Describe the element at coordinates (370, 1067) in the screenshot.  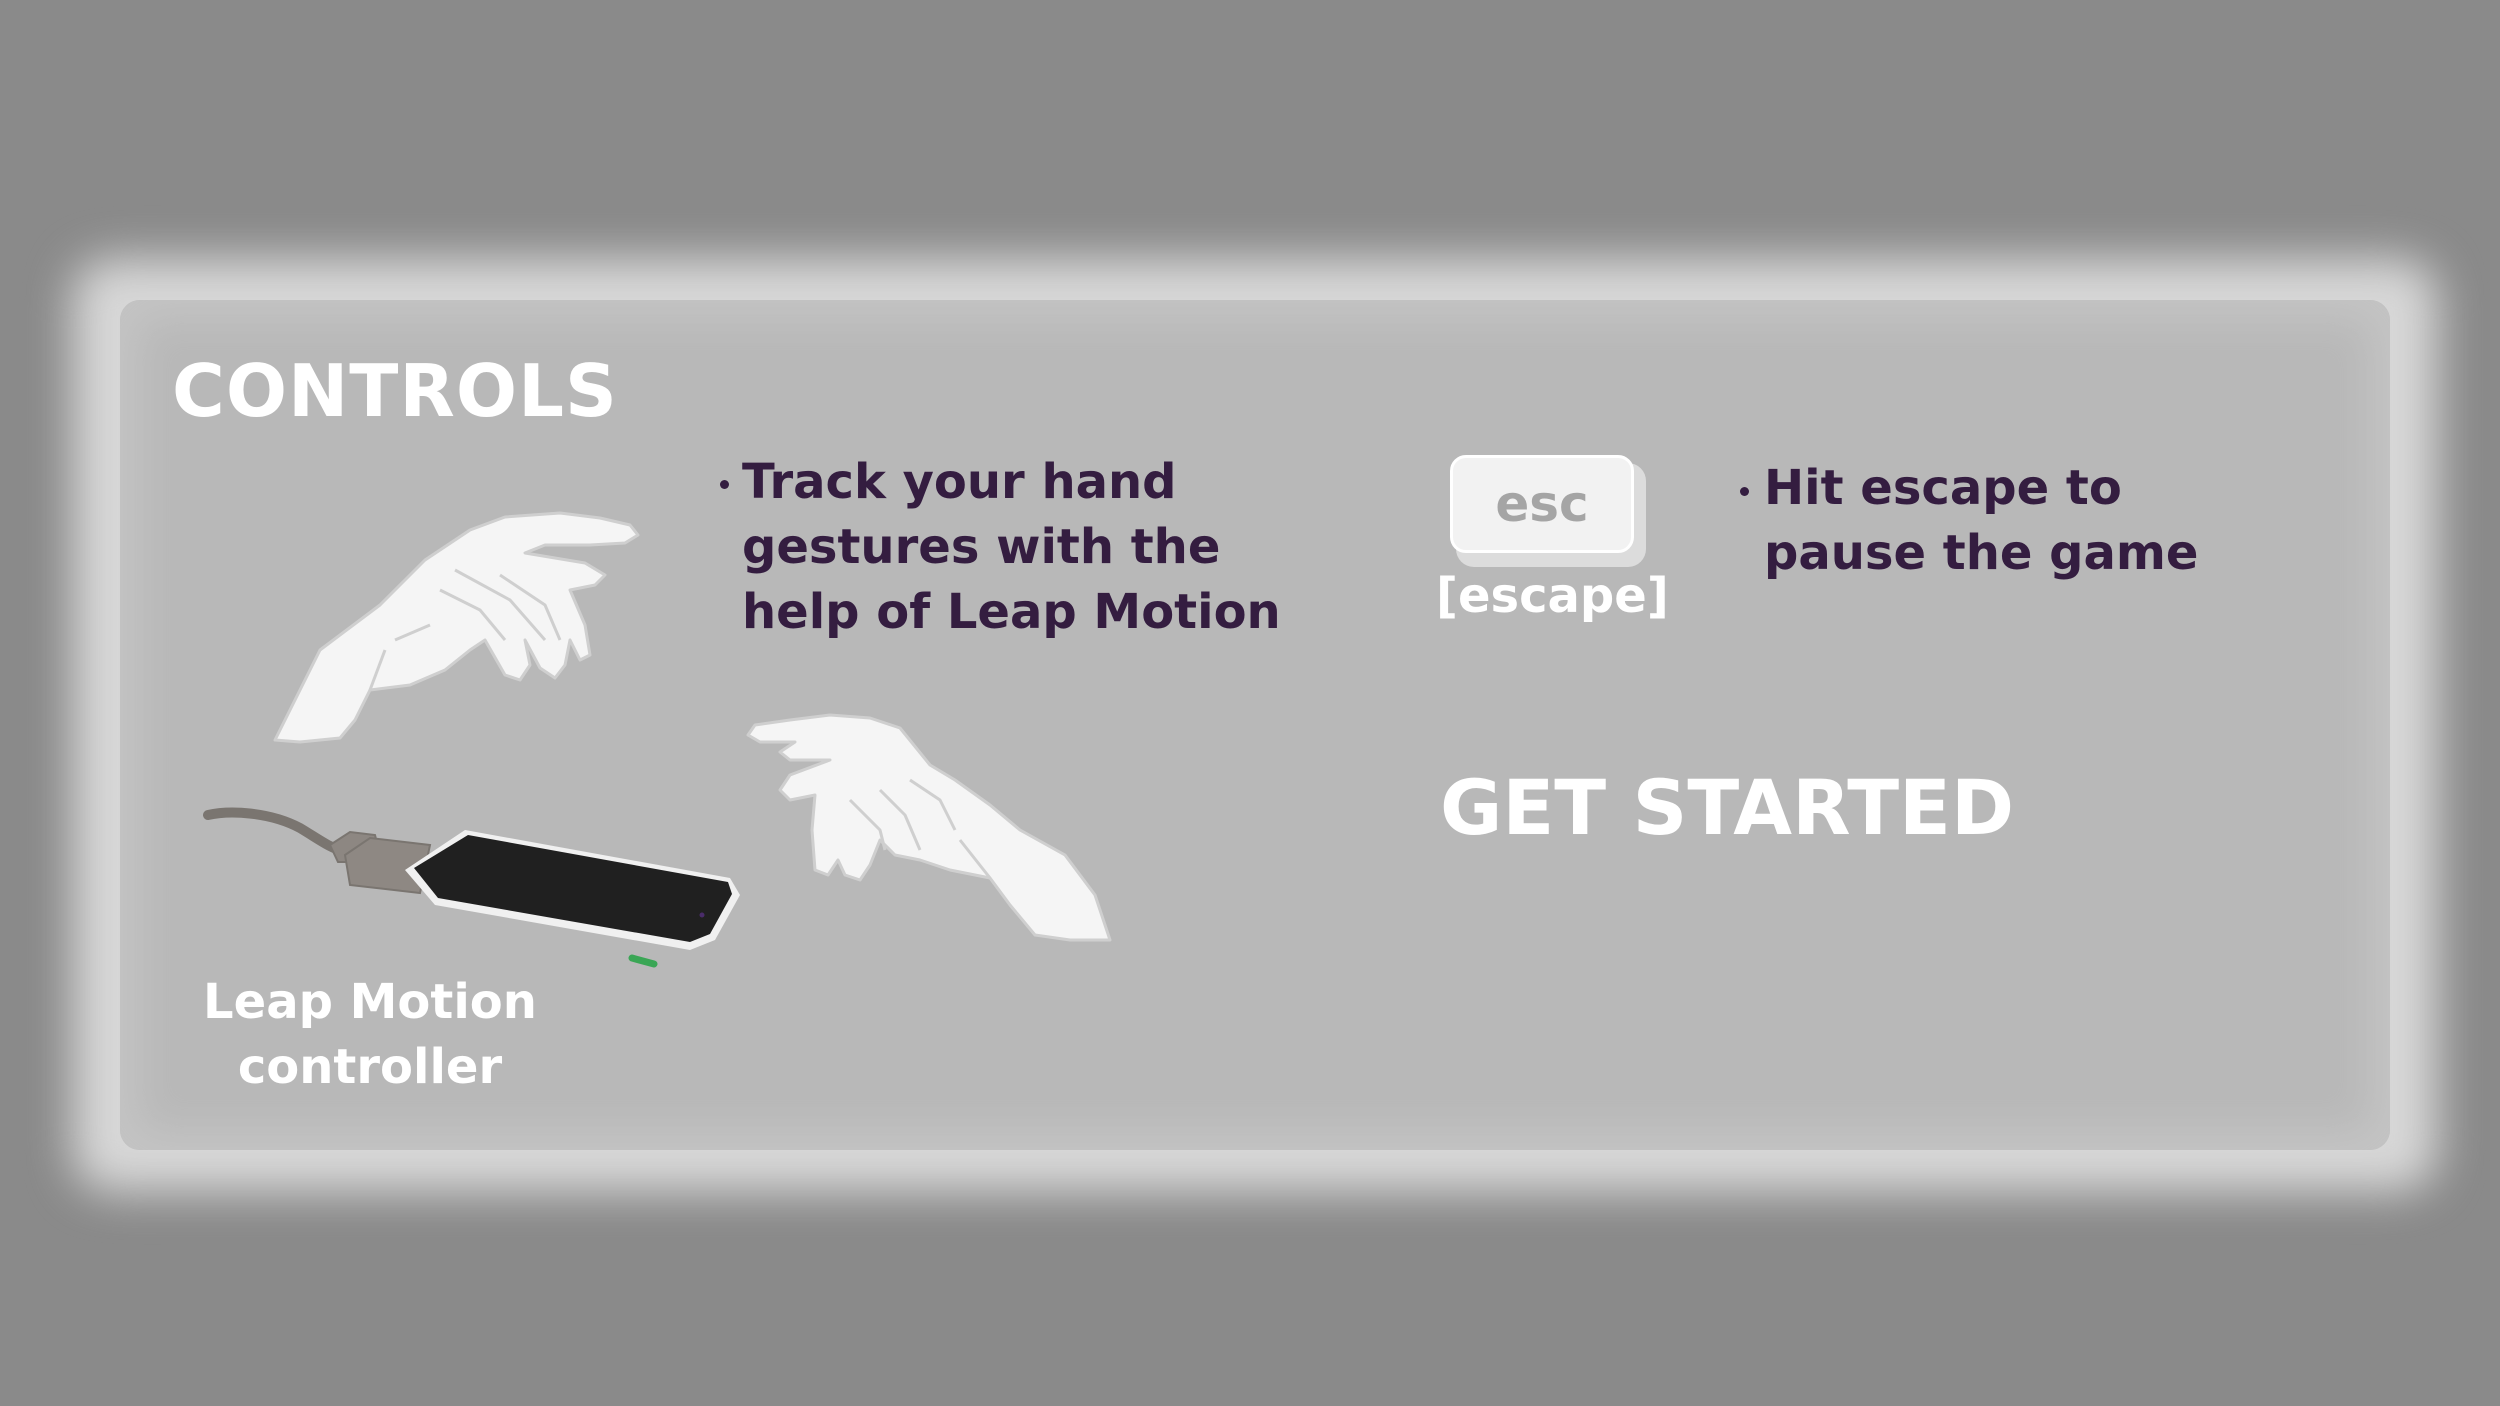
I see `caption-line: controller` at that location.